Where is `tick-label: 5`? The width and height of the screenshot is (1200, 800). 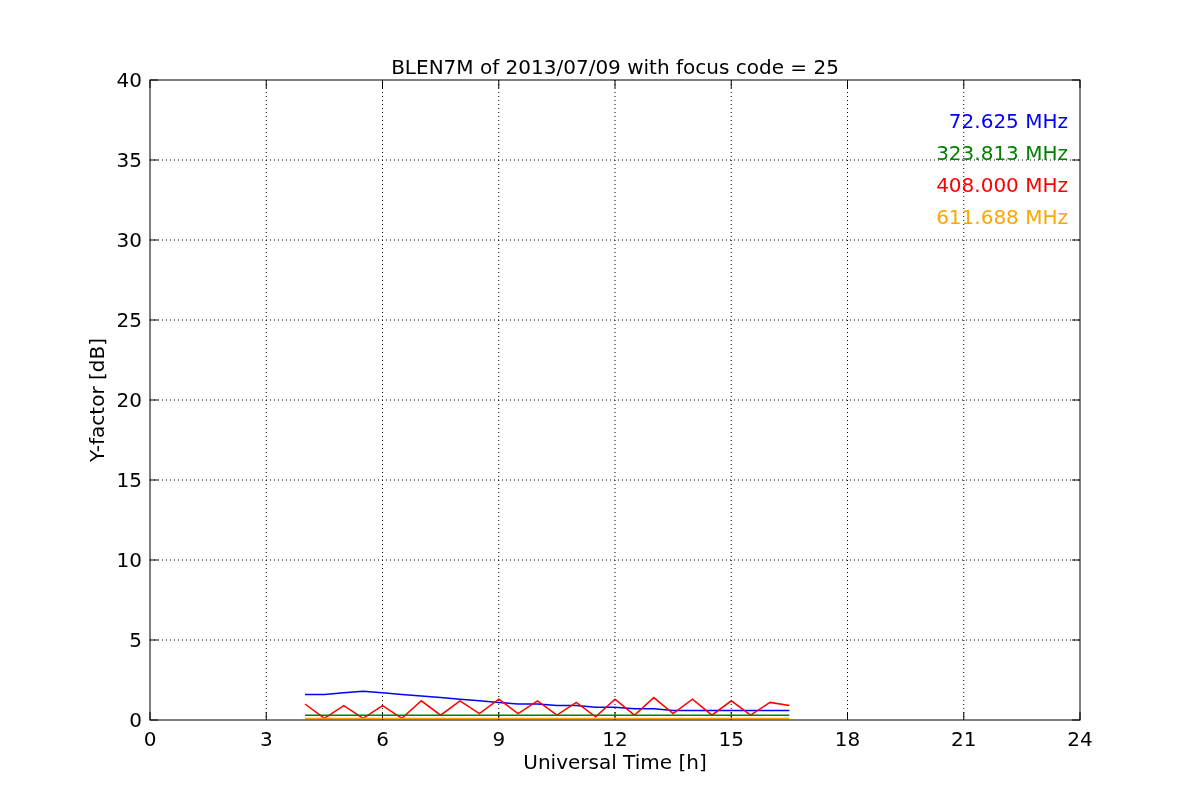
tick-label: 5 is located at coordinates (135, 640).